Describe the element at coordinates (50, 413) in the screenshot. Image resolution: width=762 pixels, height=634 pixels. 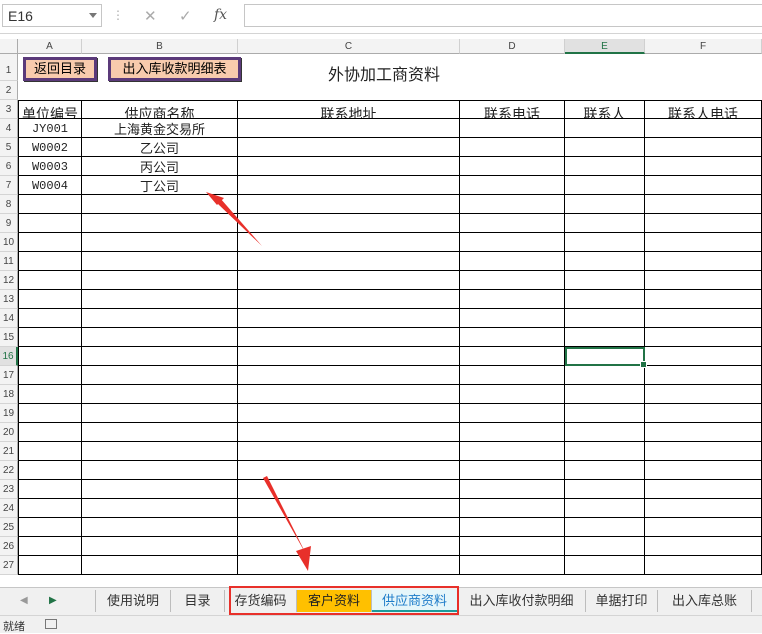
I see `cell-a19` at that location.